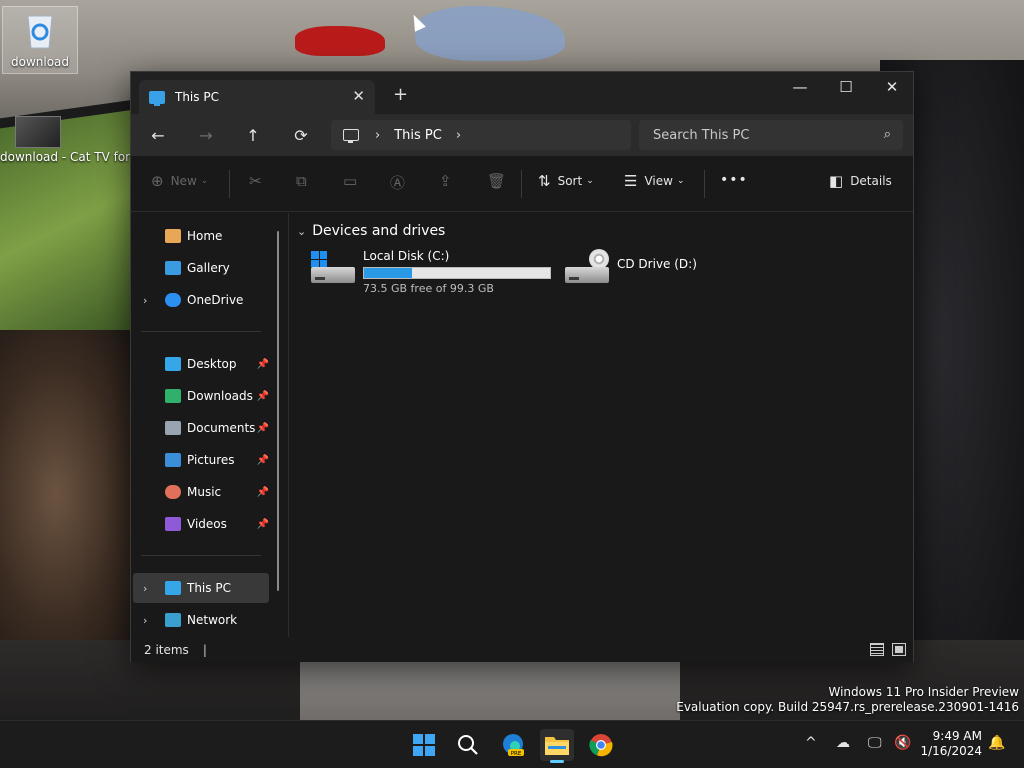 Image resolution: width=1024 pixels, height=768 pixels. What do you see at coordinates (843, 743) in the screenshot?
I see `onedrive-offline-icon: ☁` at bounding box center [843, 743].